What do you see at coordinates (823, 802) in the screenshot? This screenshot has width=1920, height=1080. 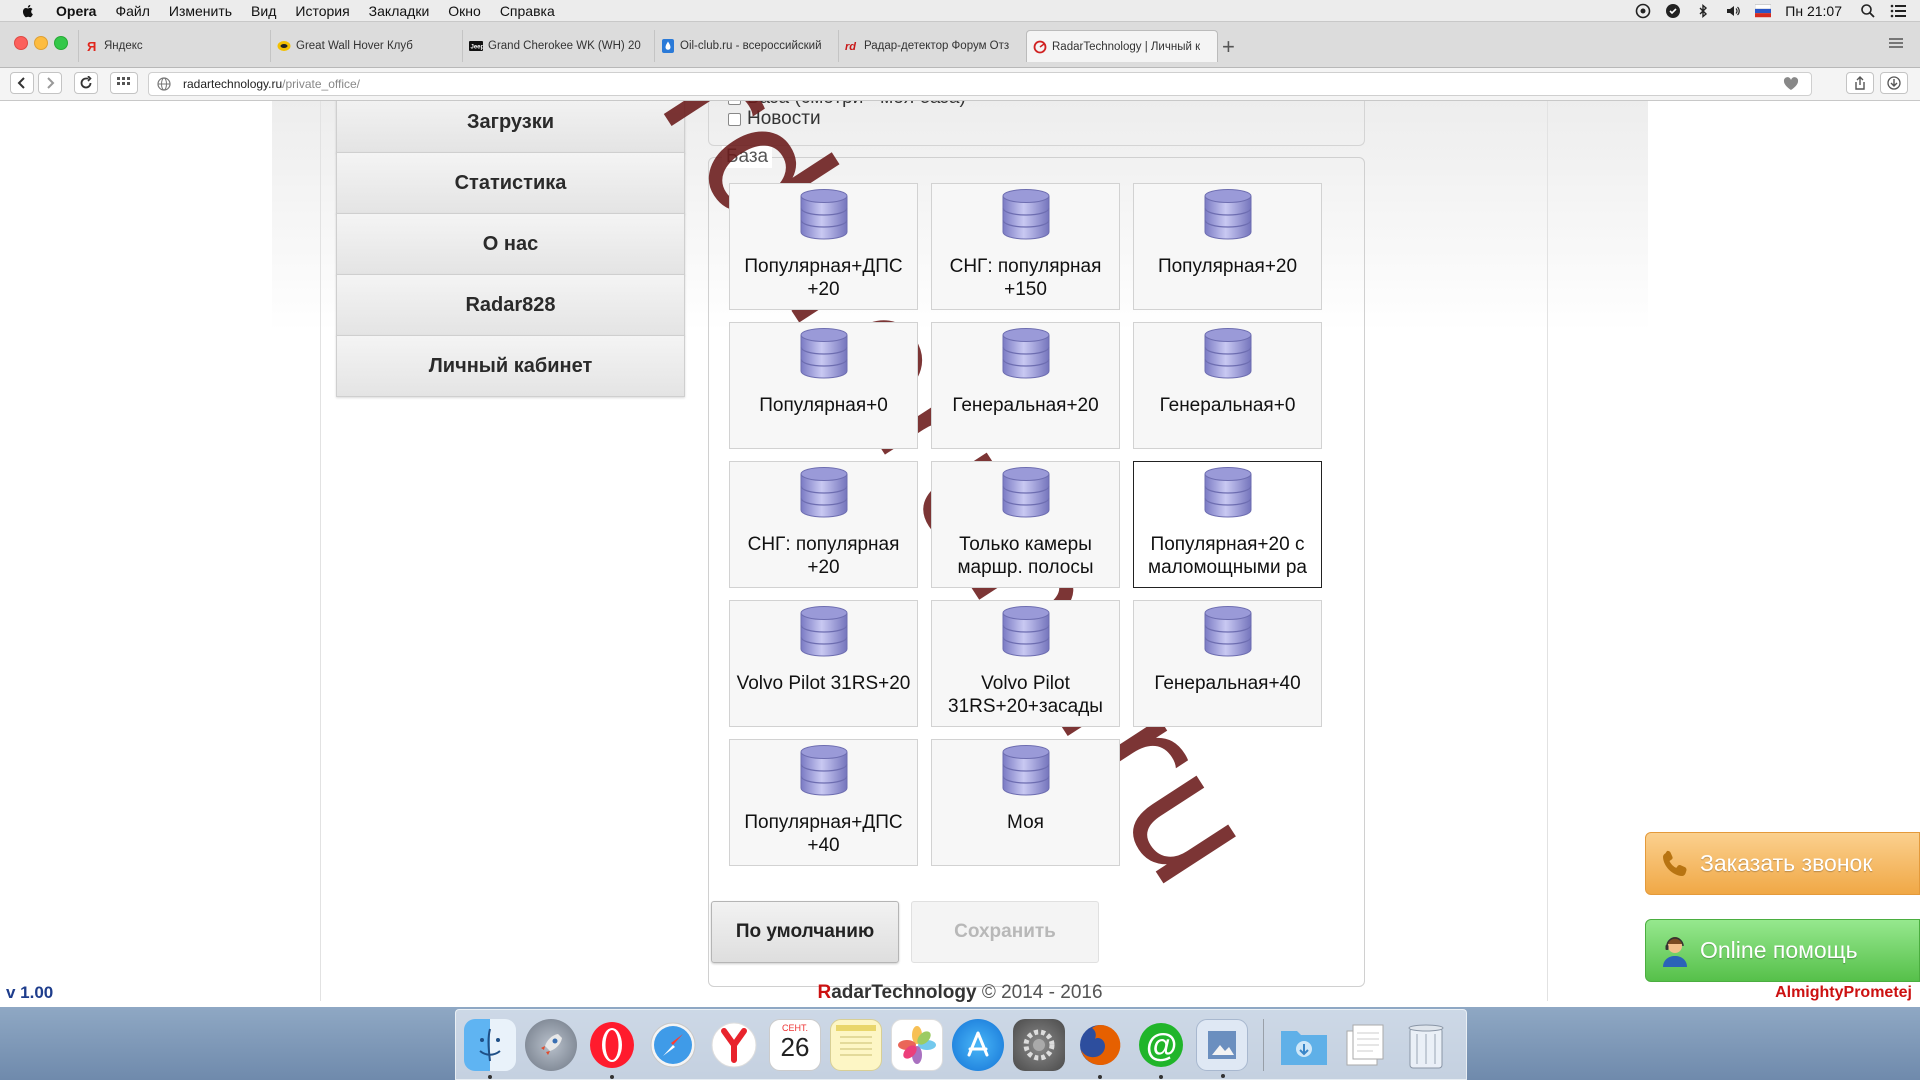 I see `base-tile: Популярная+ДПС +40` at bounding box center [823, 802].